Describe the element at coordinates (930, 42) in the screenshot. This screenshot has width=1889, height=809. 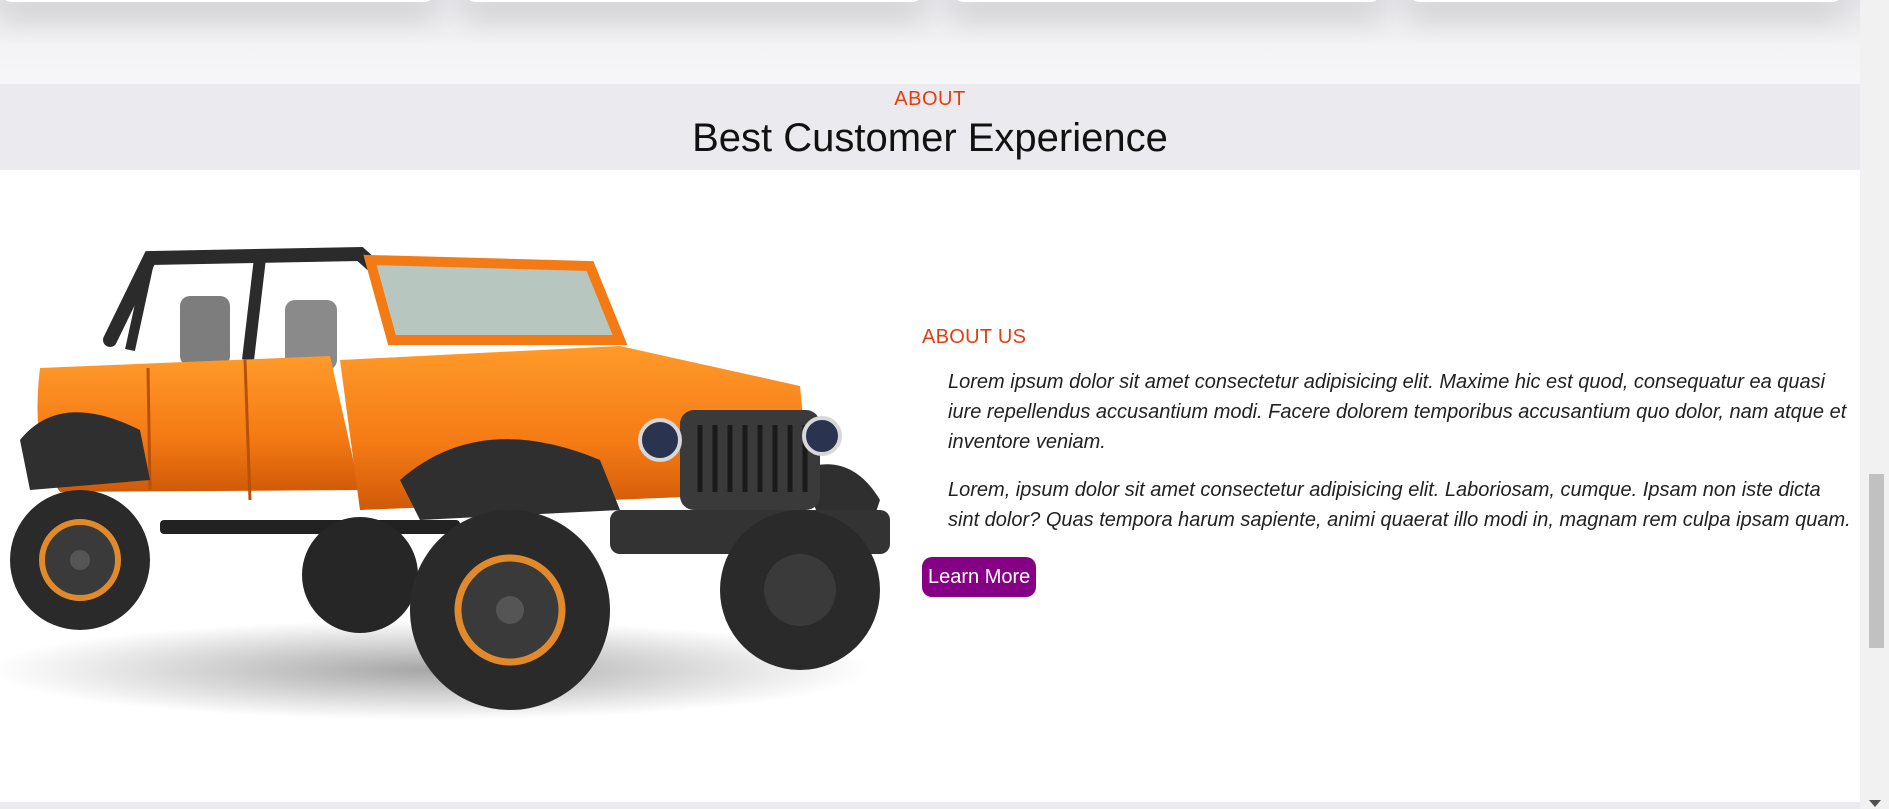
I see `top-cards-strip` at that location.